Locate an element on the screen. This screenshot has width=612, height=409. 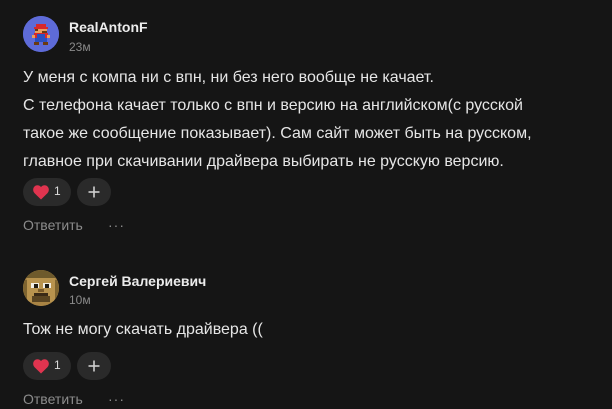
comment-time: 23м is located at coordinates (80, 47).